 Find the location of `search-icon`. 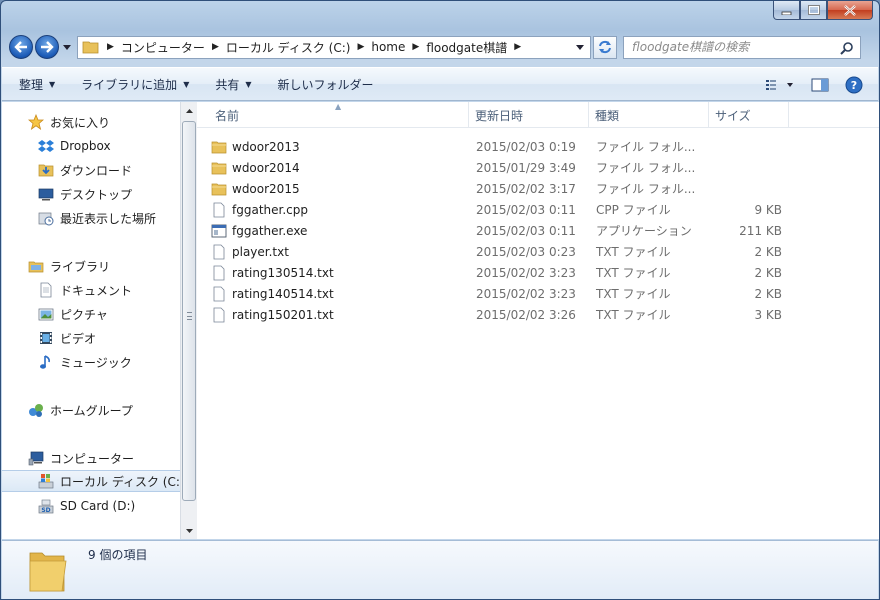

search-icon is located at coordinates (847, 48).